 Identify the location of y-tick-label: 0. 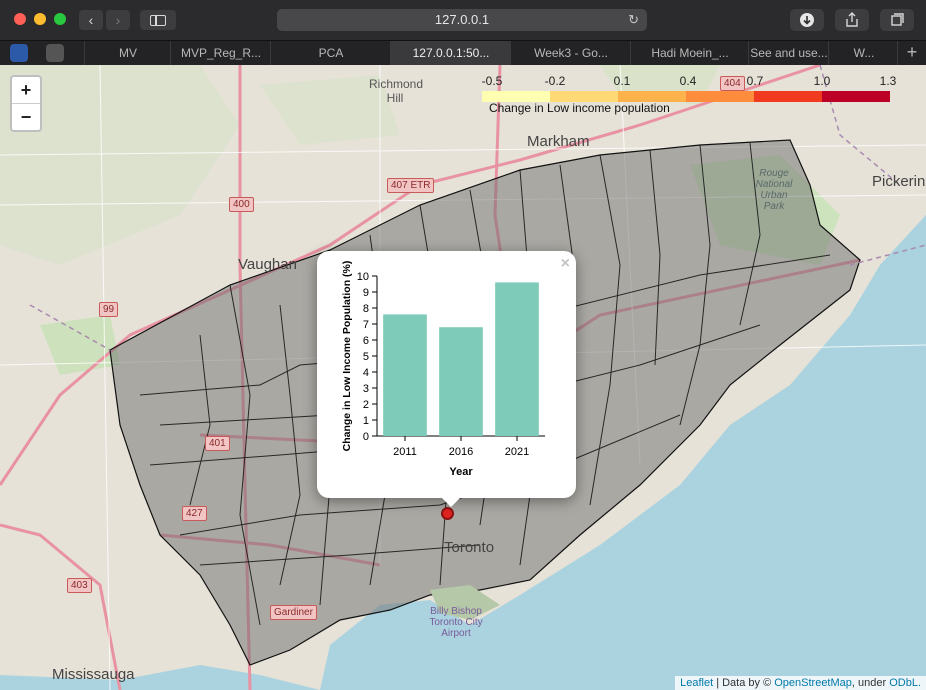
(366, 437).